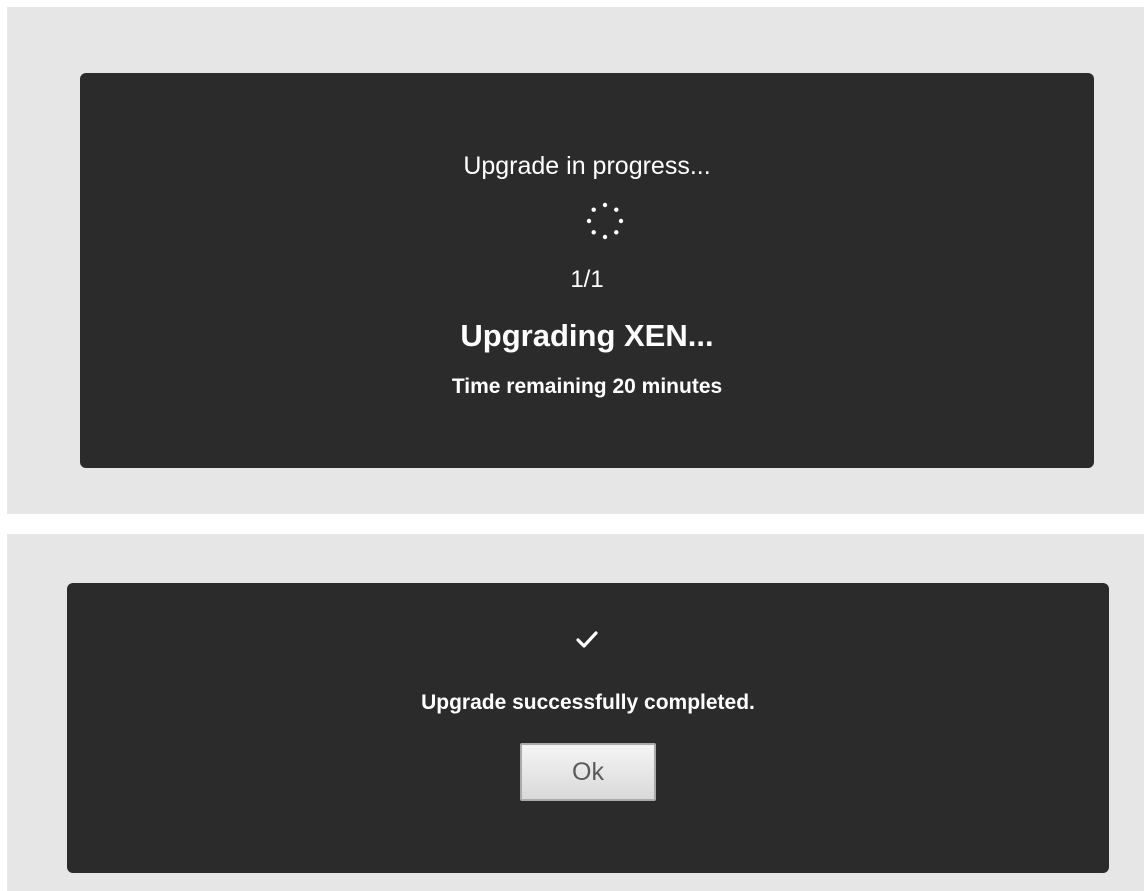 Image resolution: width=1144 pixels, height=891 pixels. I want to click on upgrade-success-message: Upgrade successfully completed., so click(588, 702).